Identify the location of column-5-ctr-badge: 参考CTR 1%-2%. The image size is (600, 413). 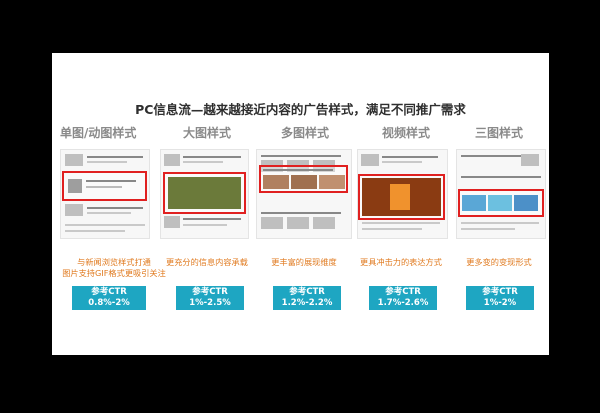
(500, 298).